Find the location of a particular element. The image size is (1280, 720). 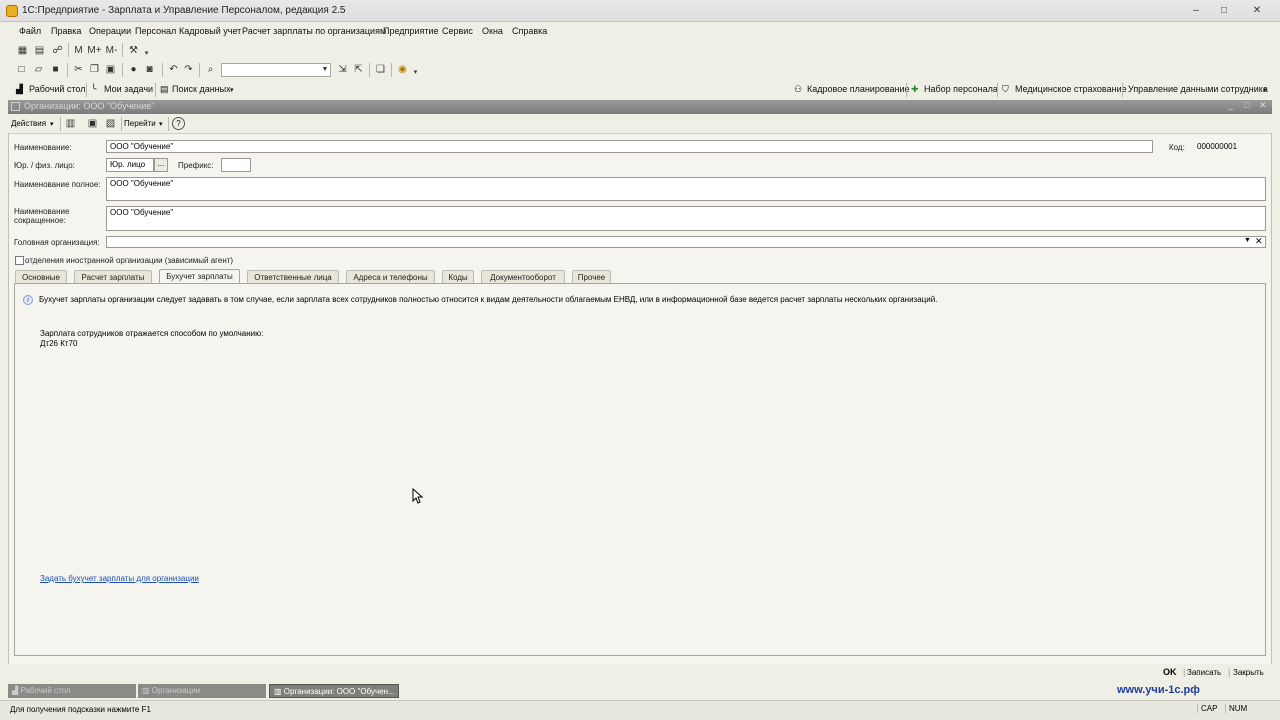

form-icon: ▥ is located at coordinates (279, 691).